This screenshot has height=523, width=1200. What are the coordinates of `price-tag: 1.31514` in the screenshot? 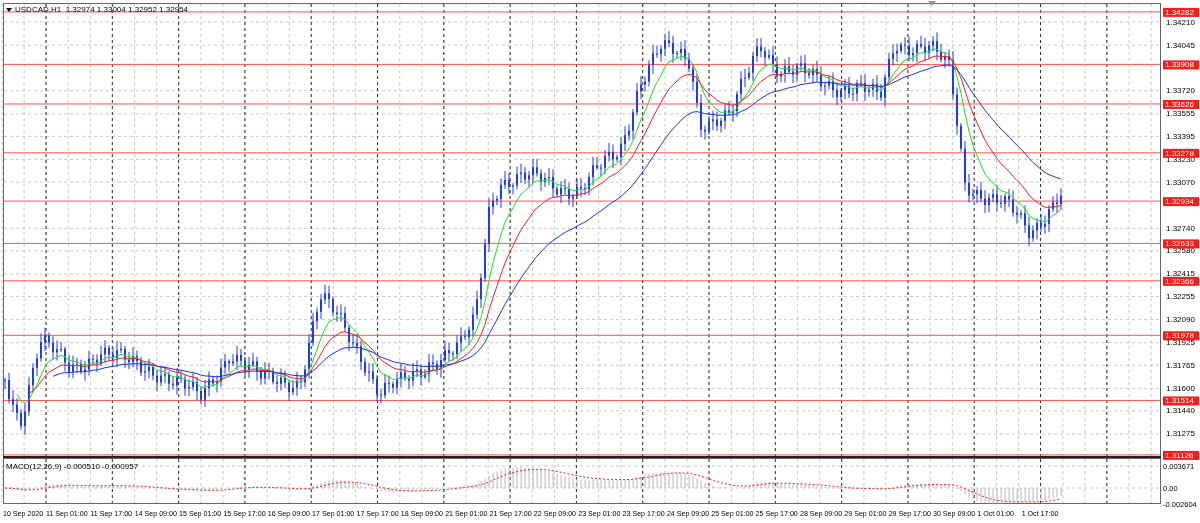 It's located at (1181, 401).